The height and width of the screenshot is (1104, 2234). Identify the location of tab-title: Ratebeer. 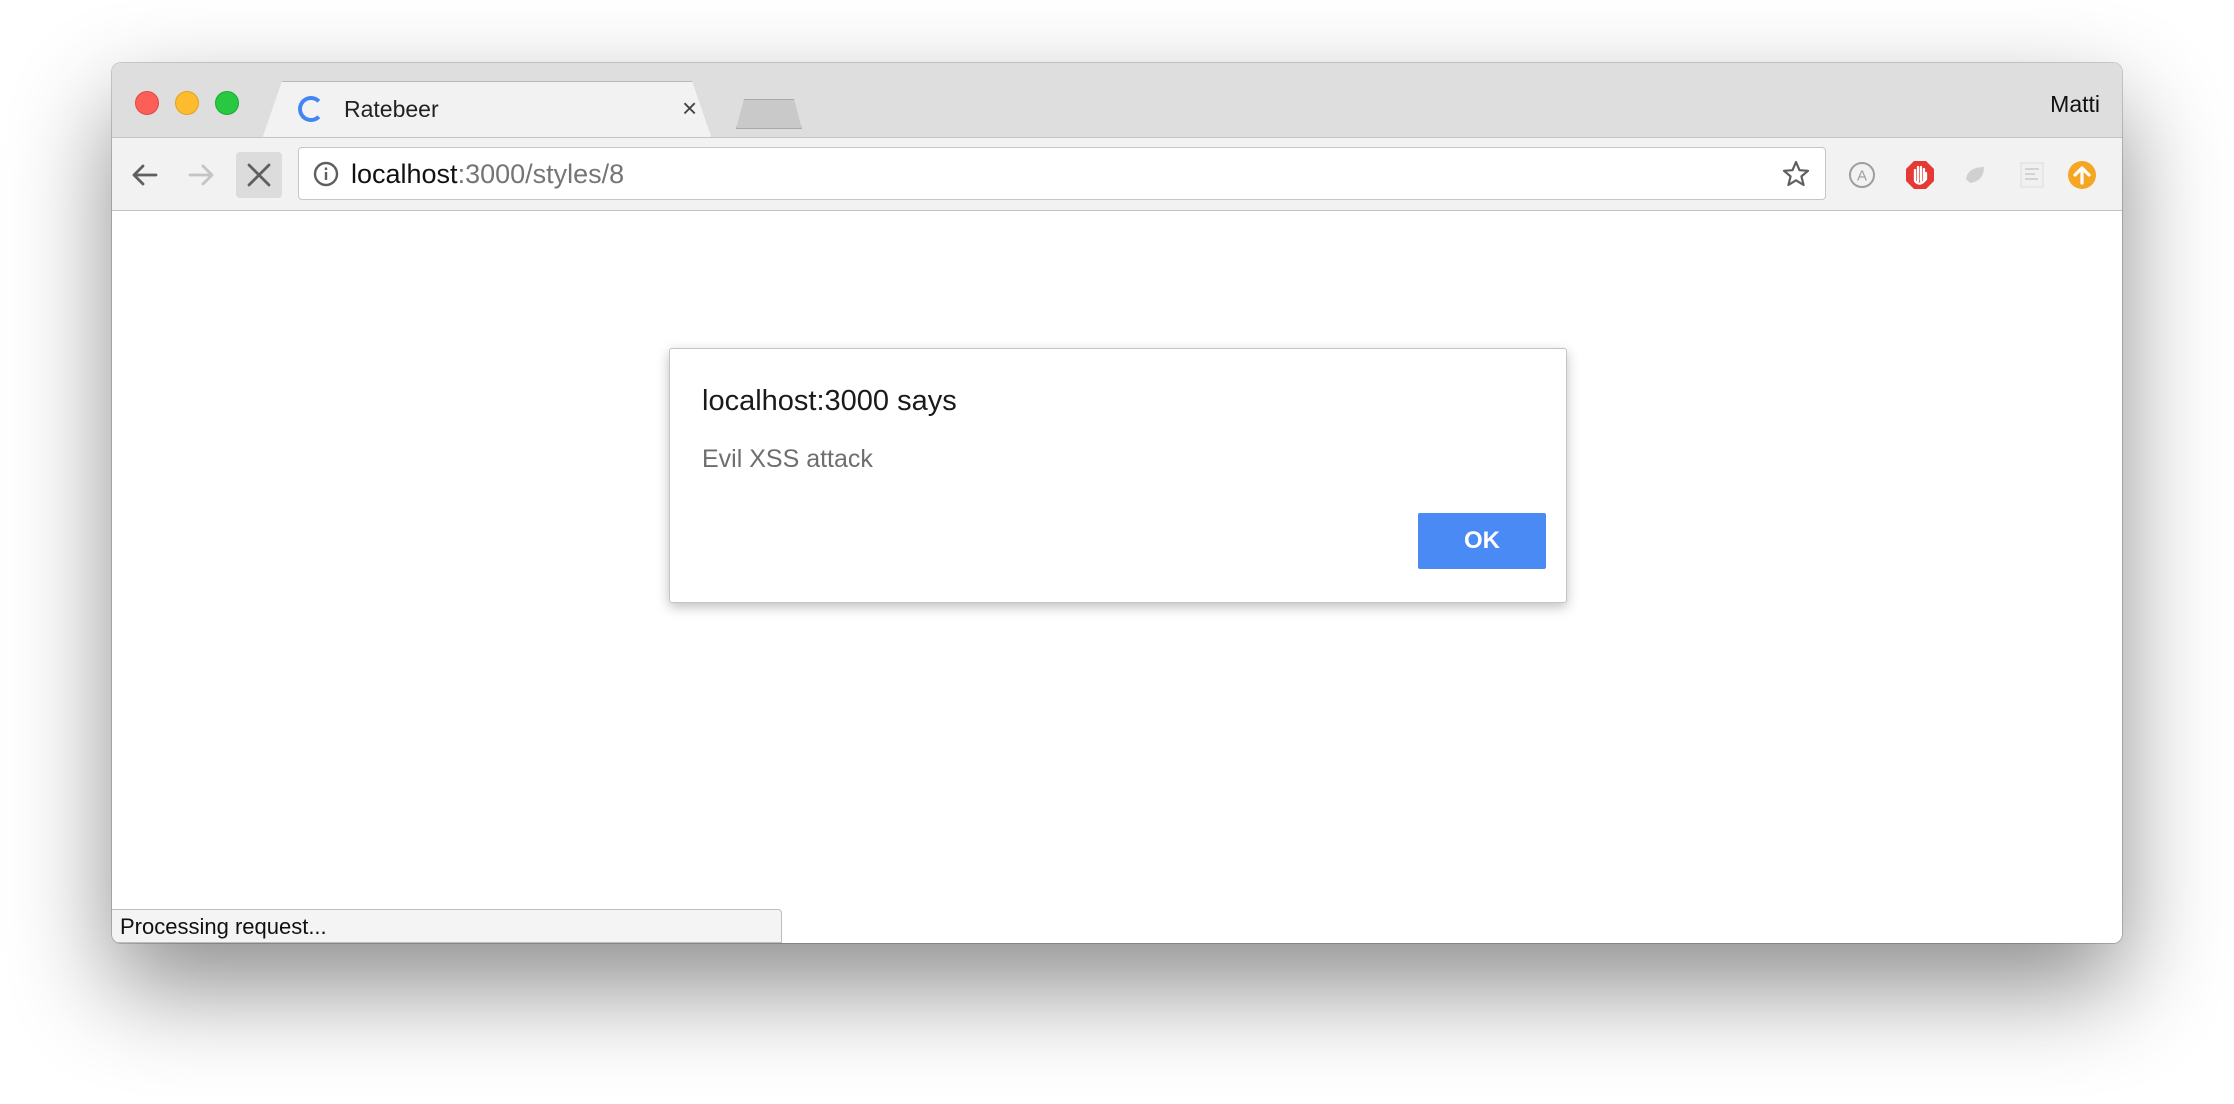
(391, 109).